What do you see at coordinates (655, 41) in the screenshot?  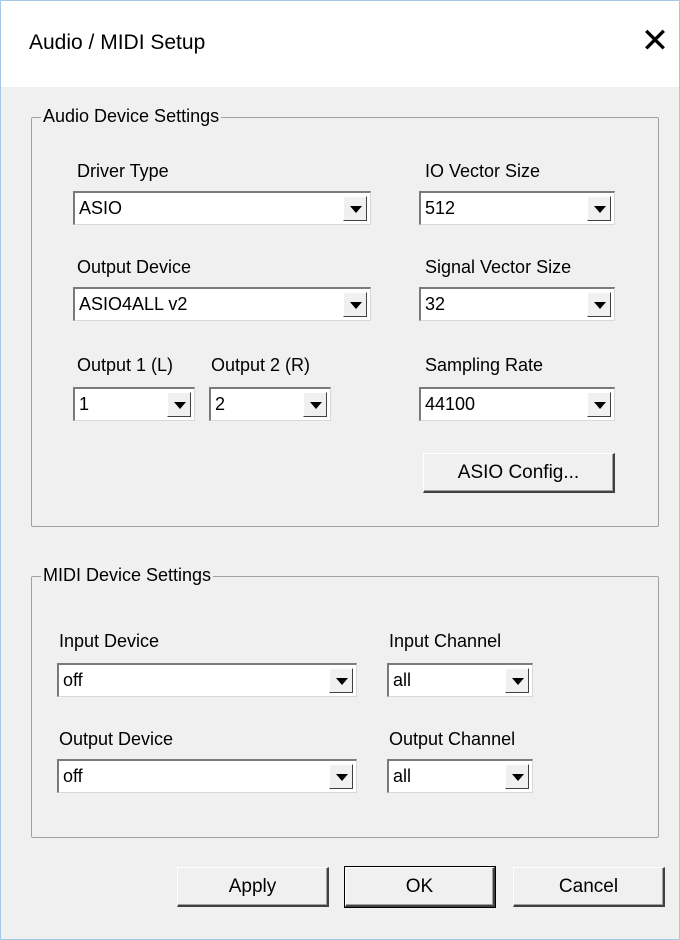 I see `close-icon: ✕` at bounding box center [655, 41].